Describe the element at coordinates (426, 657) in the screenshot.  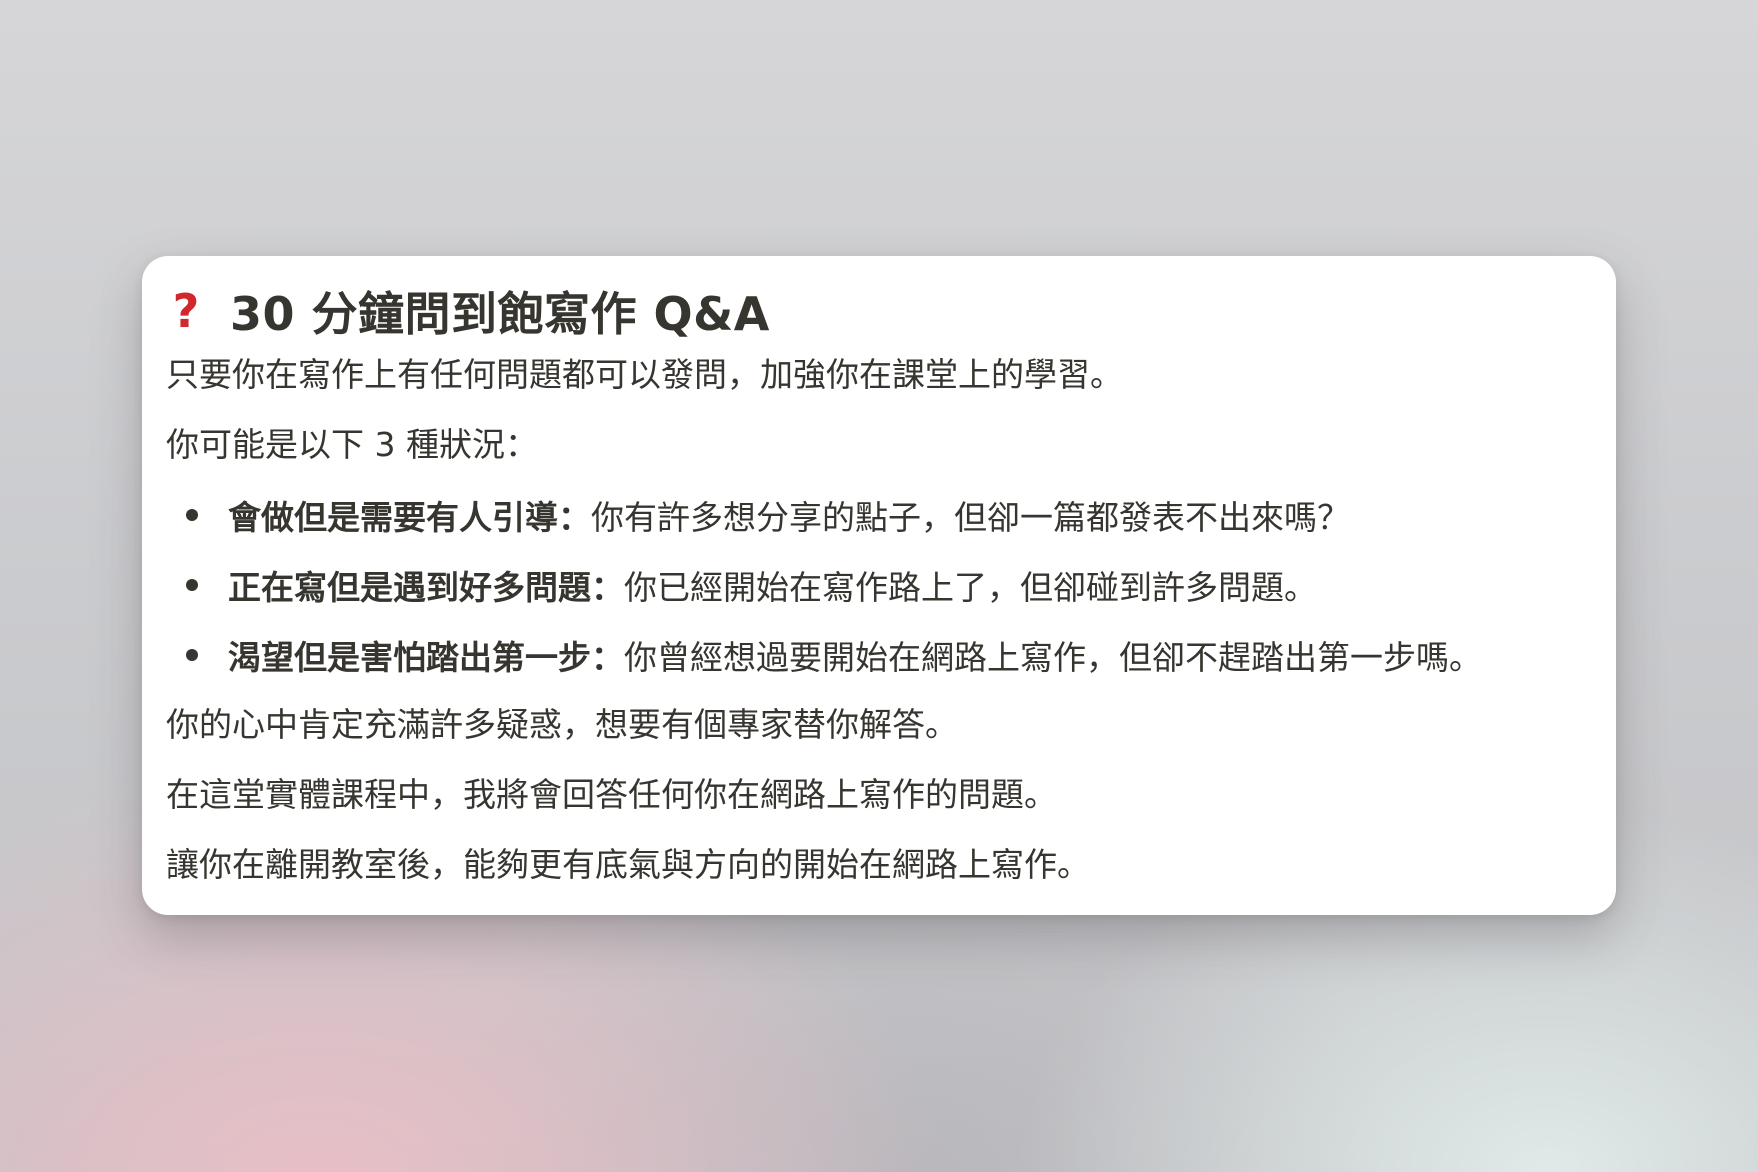
I see `list-item-bold-label: 渴望但是害怕踏出第一步：` at that location.